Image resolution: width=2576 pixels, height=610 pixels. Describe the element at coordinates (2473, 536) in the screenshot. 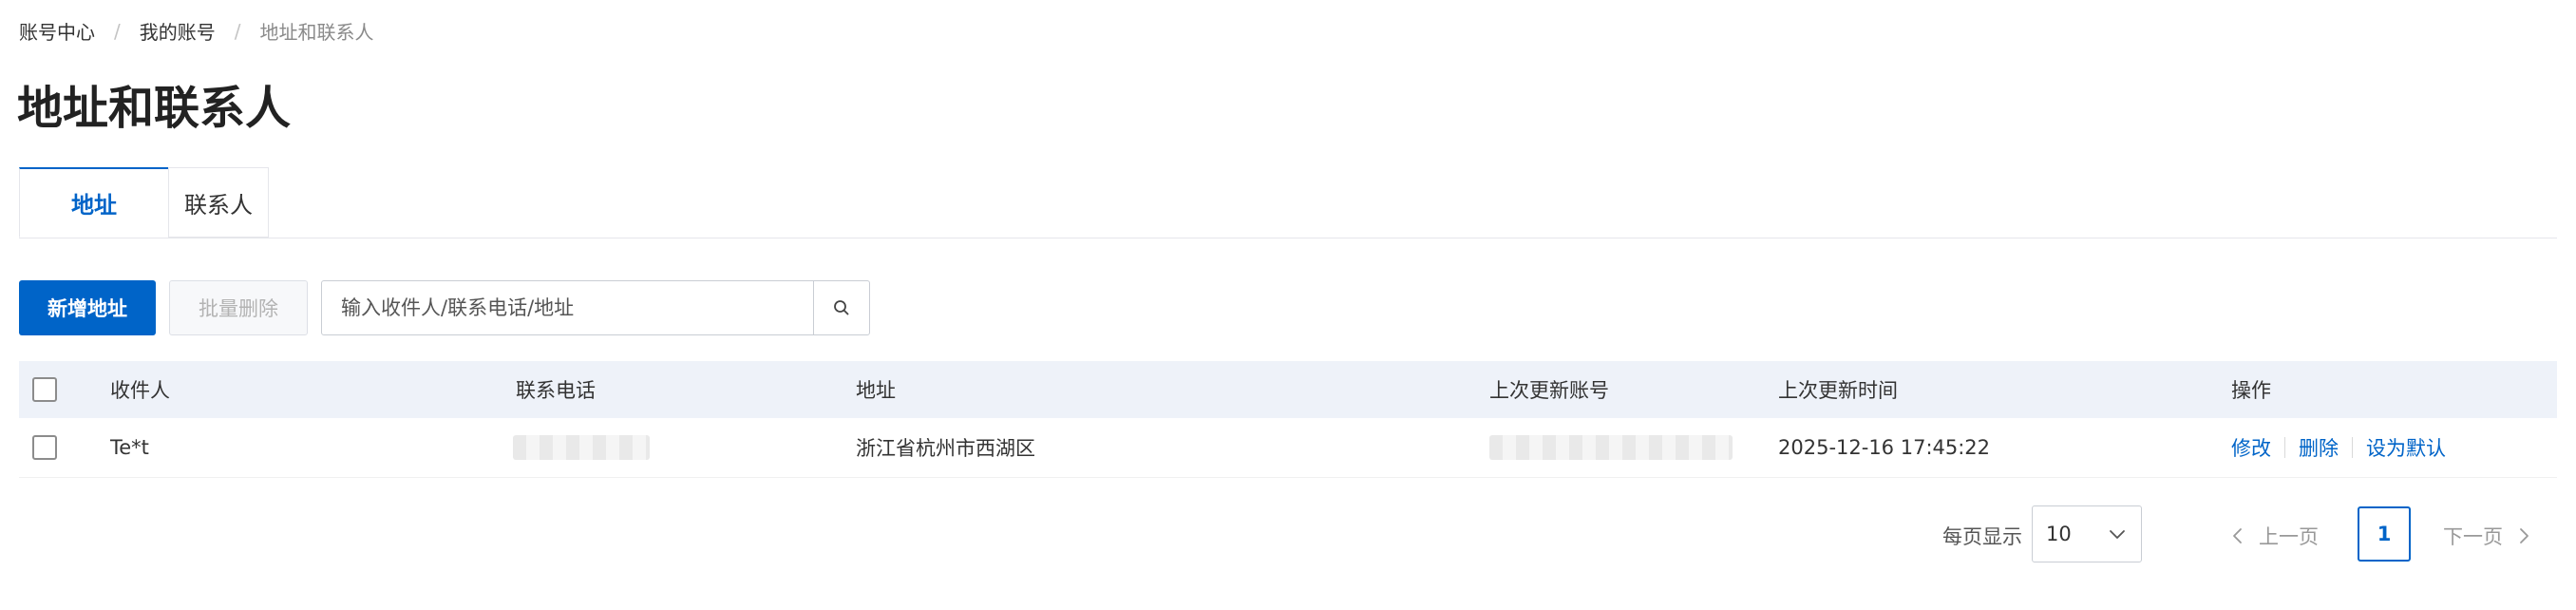

I see `next-page-label: 下一页` at that location.